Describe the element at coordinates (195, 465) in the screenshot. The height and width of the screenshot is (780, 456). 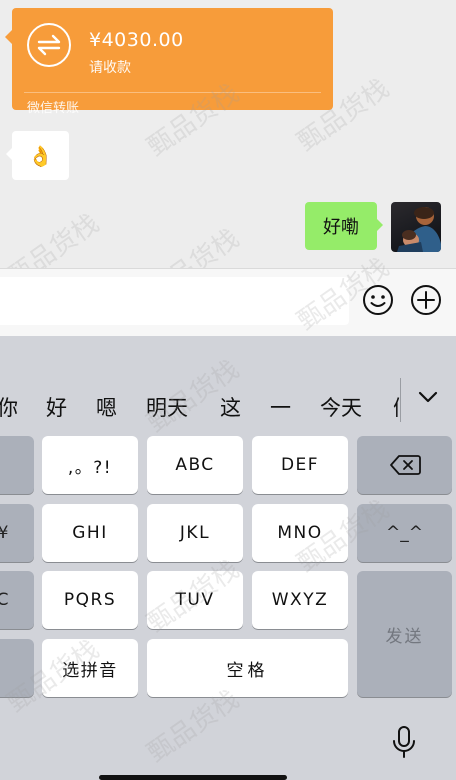
I see `key-abc: ABC` at that location.